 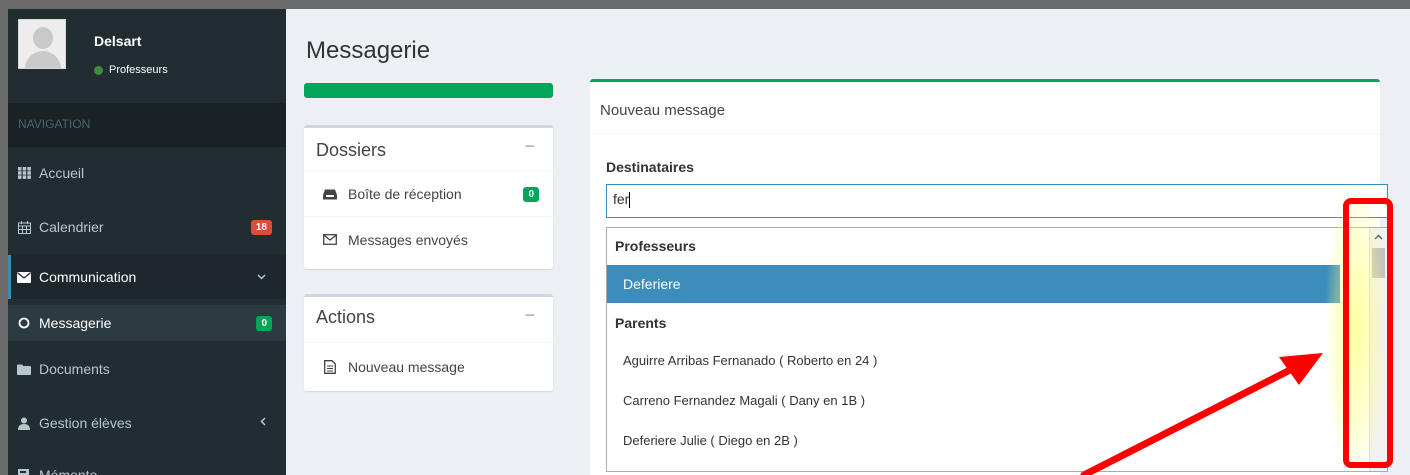 What do you see at coordinates (1201, 414) in the screenshot?
I see `annotation-arrow` at bounding box center [1201, 414].